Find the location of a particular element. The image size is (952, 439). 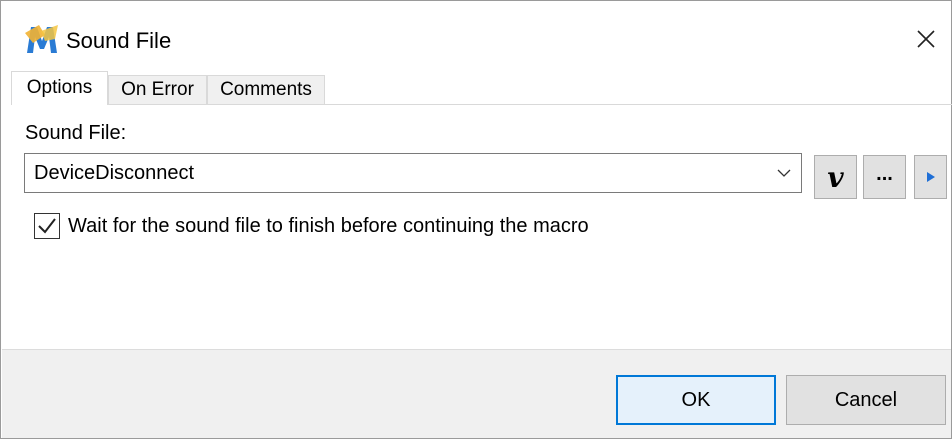

ok-button: OK is located at coordinates (696, 400).